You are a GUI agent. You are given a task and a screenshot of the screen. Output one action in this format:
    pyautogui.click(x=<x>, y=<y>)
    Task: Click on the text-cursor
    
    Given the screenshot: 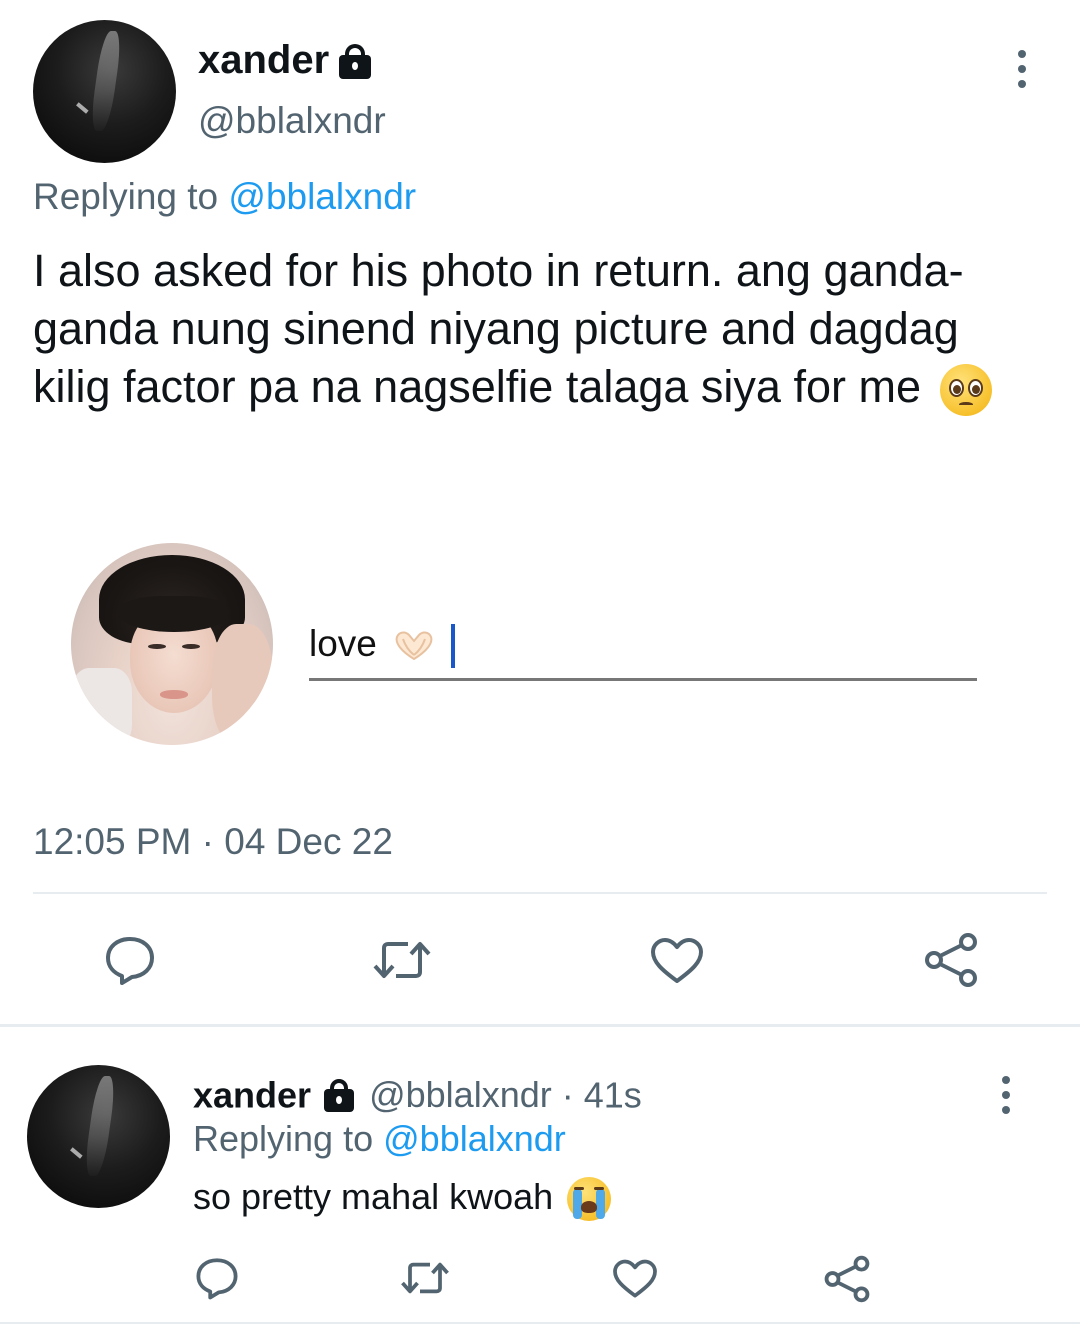 What is the action you would take?
    pyautogui.click(x=453, y=646)
    